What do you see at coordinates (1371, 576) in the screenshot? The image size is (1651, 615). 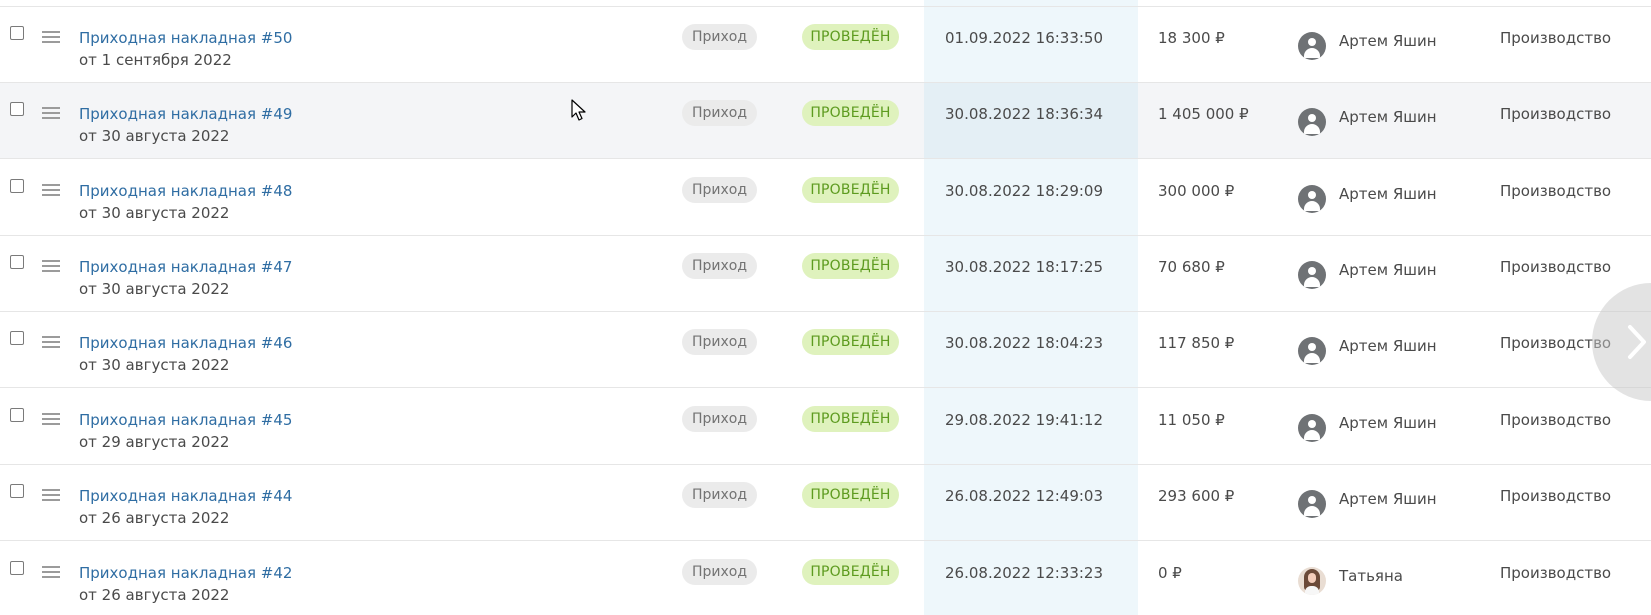 I see `author-name: Татьяна` at bounding box center [1371, 576].